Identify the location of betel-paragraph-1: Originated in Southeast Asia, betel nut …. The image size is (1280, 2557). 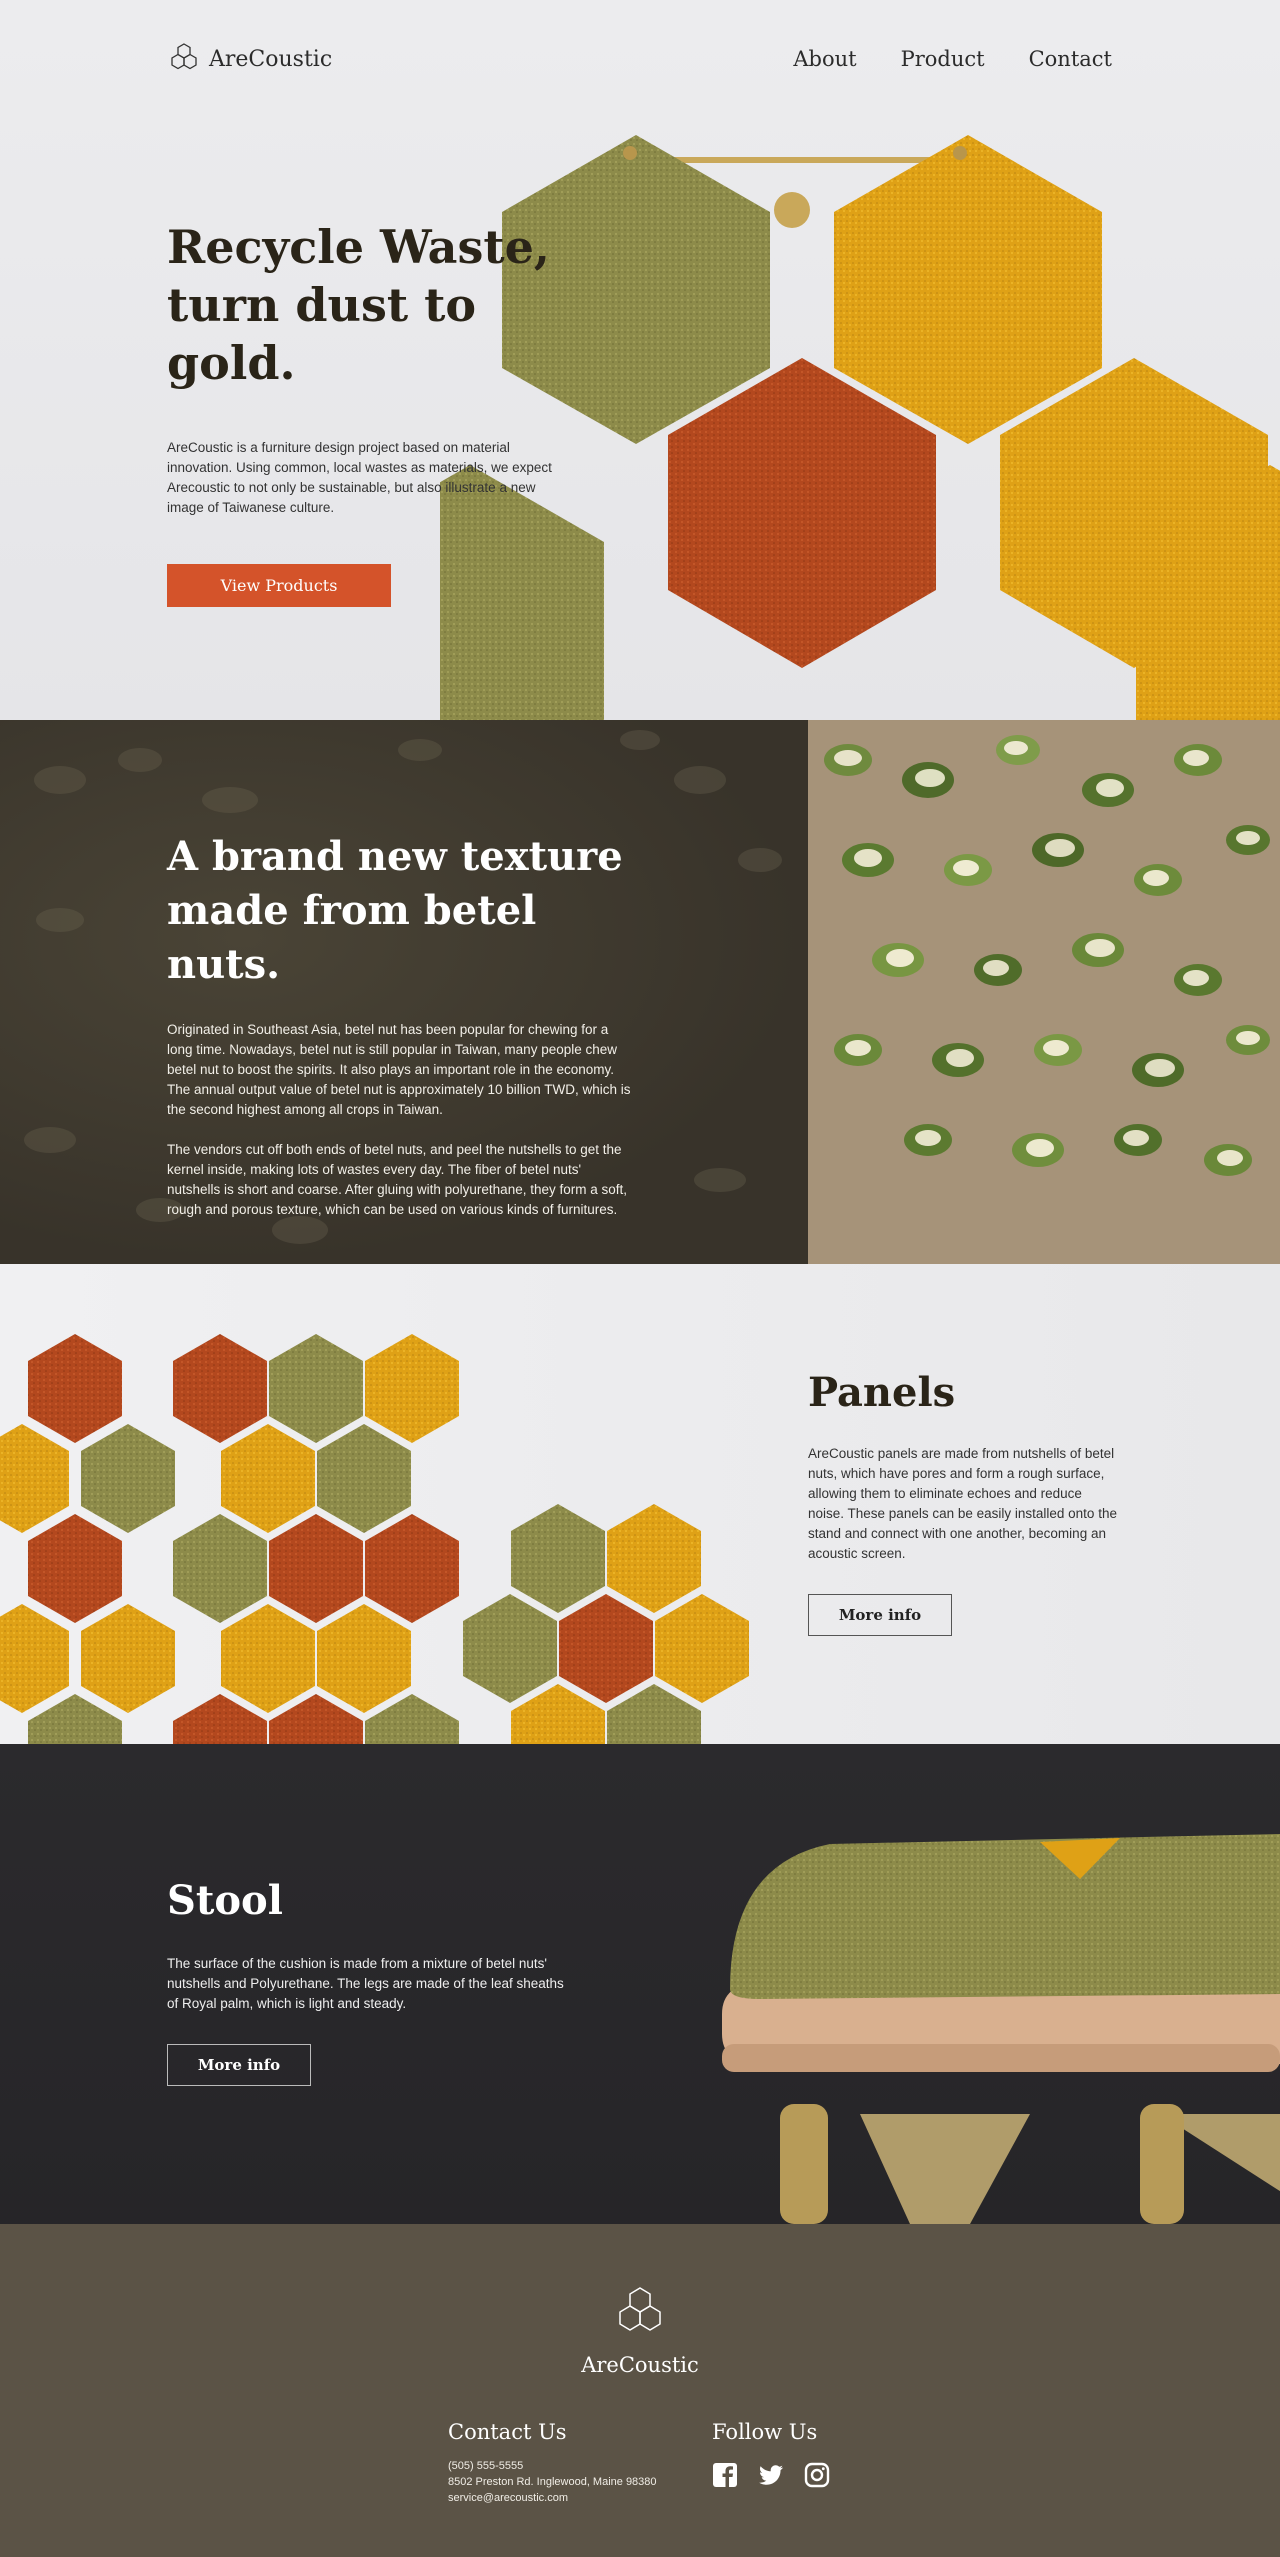
(399, 1069).